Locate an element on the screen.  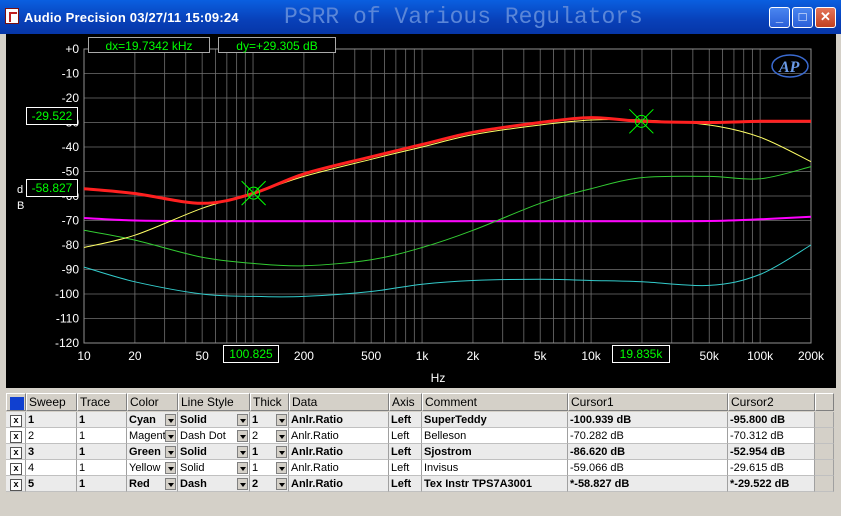
ap-logo-text: AP is located at coordinates (789, 67).